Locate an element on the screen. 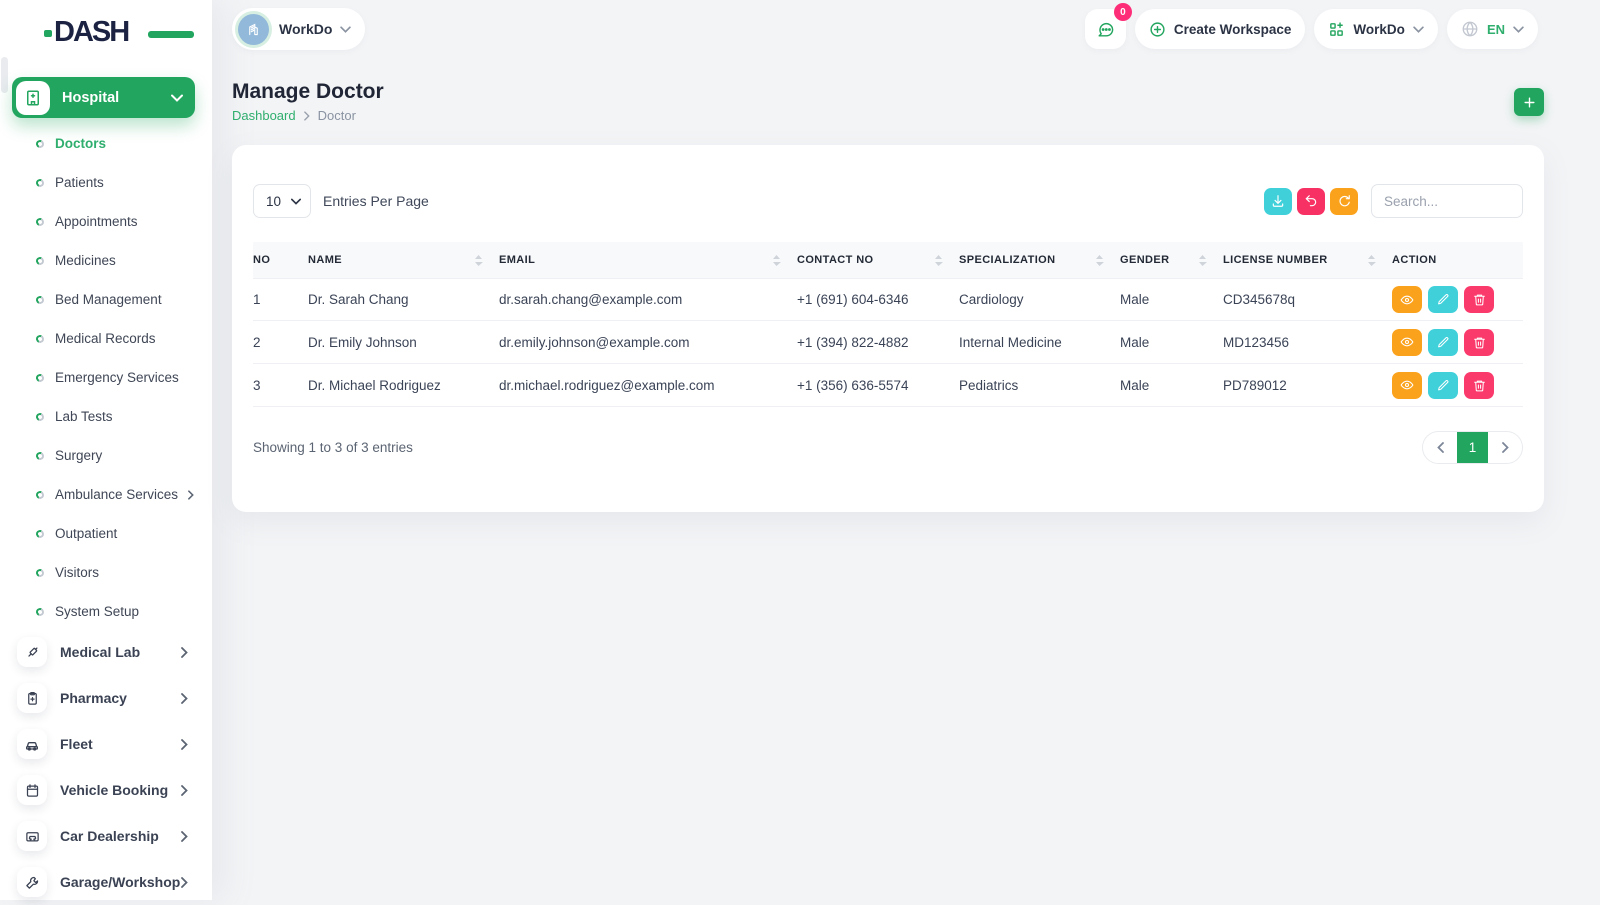 This screenshot has height=905, width=1600. table-column-header: LICENSE NUMBER is located at coordinates (1307, 260).